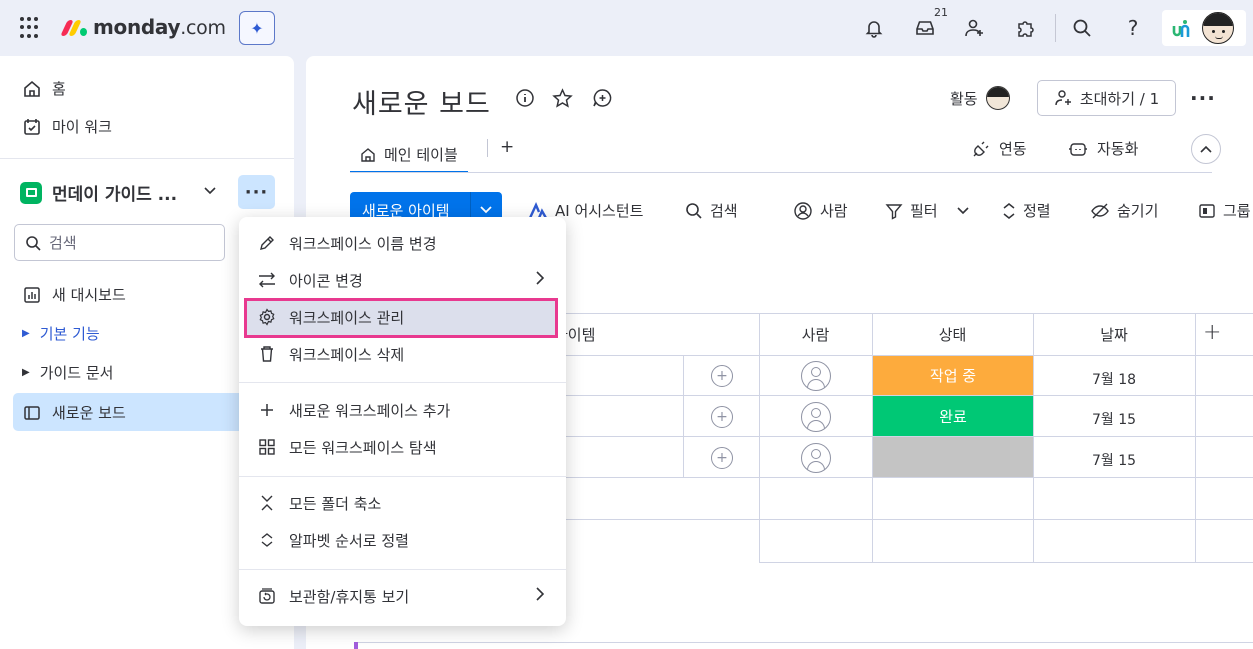  Describe the element at coordinates (711, 210) in the screenshot. I see `search-button: 검색` at that location.